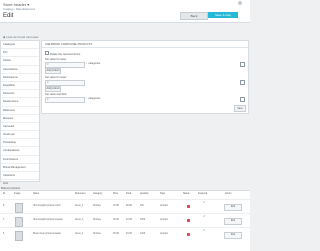  I want to click on sidebar-item: Stocks, so click(20, 61).